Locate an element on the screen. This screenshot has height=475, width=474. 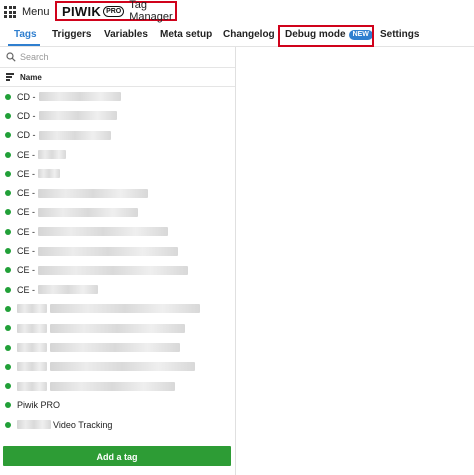
menu-button: Menu is located at coordinates (27, 12).